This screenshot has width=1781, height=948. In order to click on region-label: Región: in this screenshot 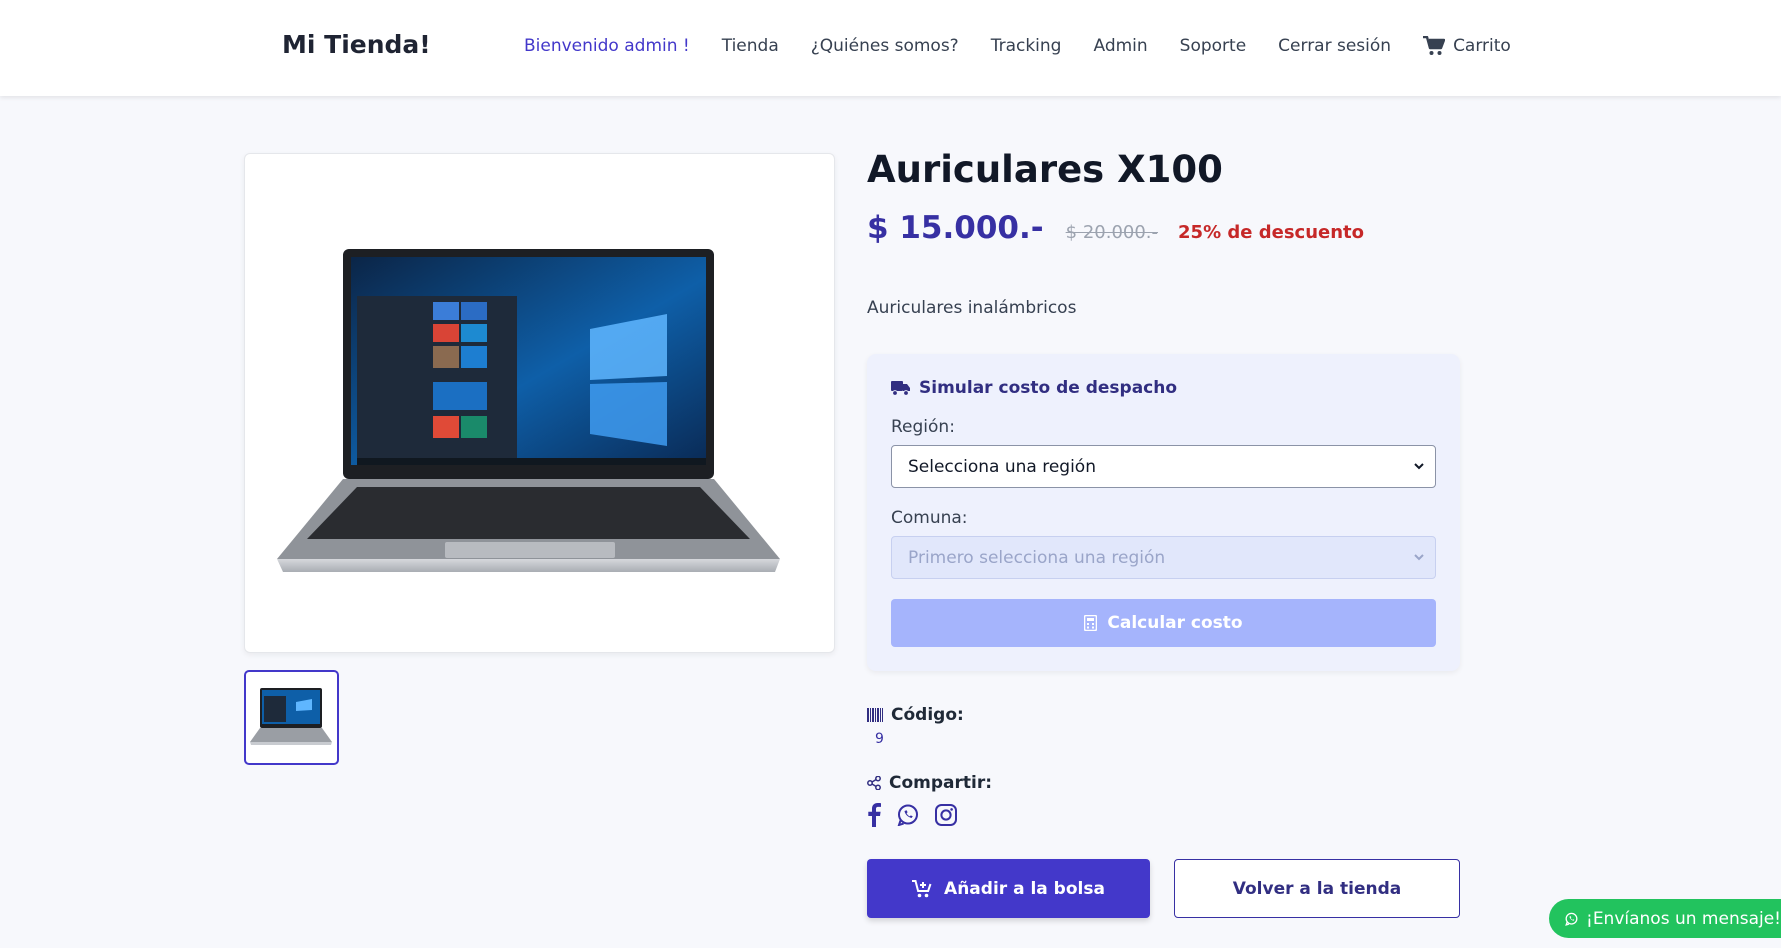, I will do `click(923, 427)`.